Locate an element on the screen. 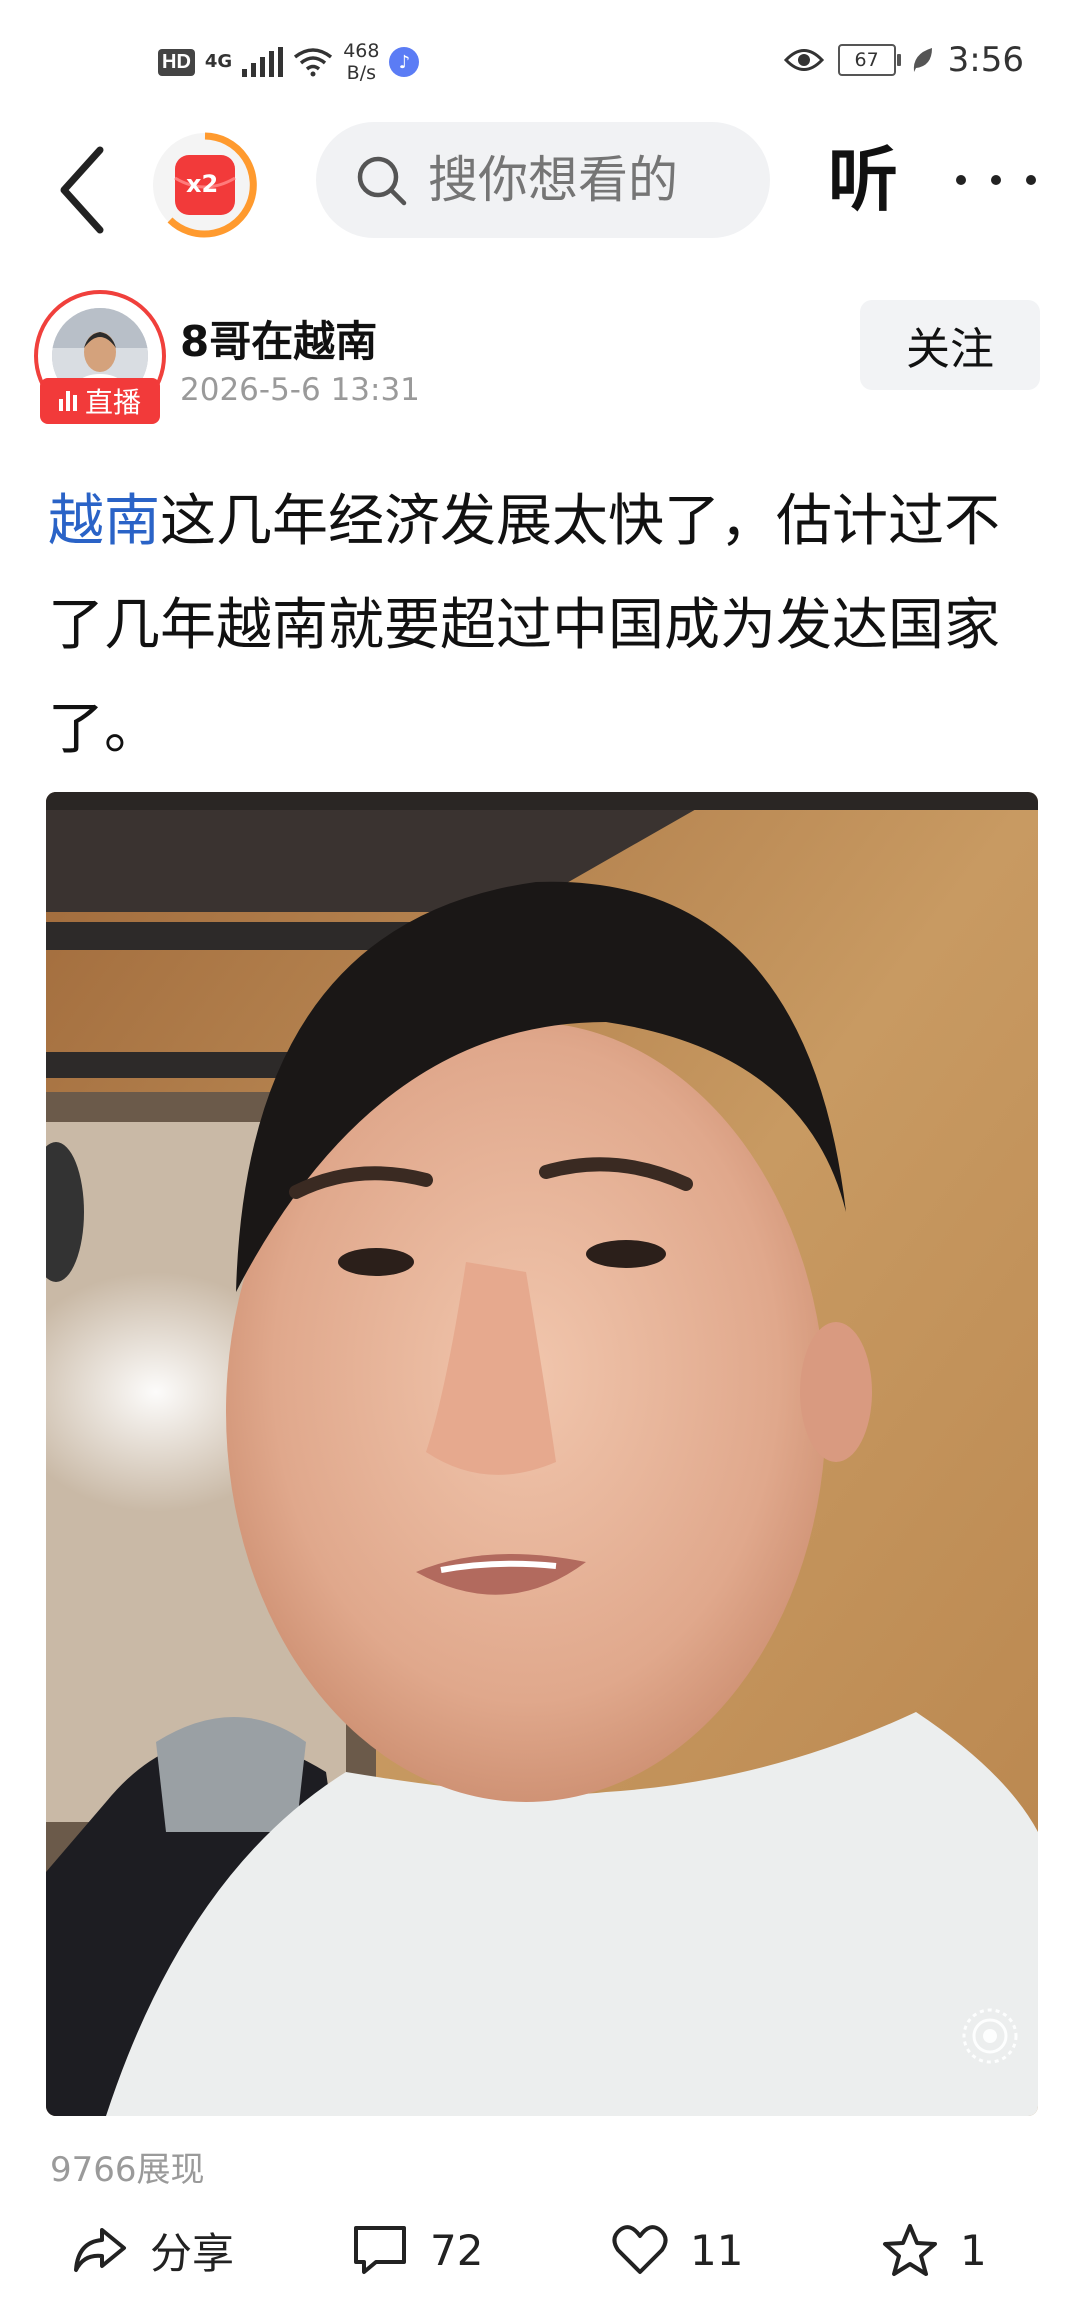 The image size is (1080, 2310). leaf-icon is located at coordinates (922, 60).